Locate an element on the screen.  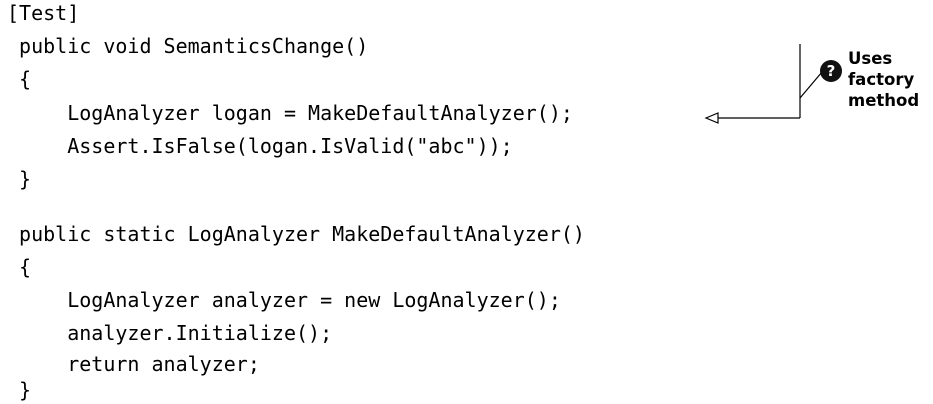
code-line-initialize: analyzer.Initialize(); is located at coordinates (170, 333).